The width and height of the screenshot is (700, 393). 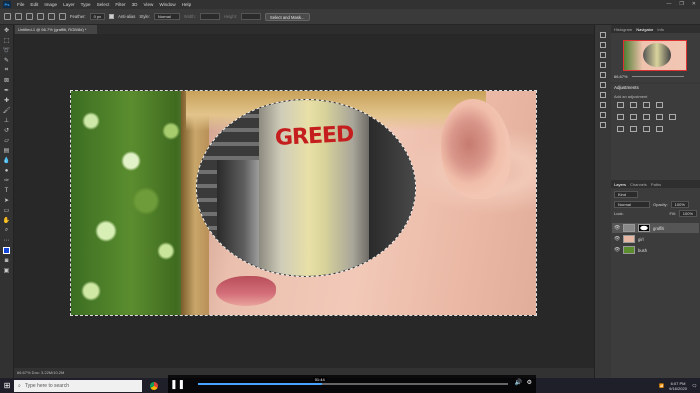 I want to click on photo-filter-icon, so click(x=672, y=117).